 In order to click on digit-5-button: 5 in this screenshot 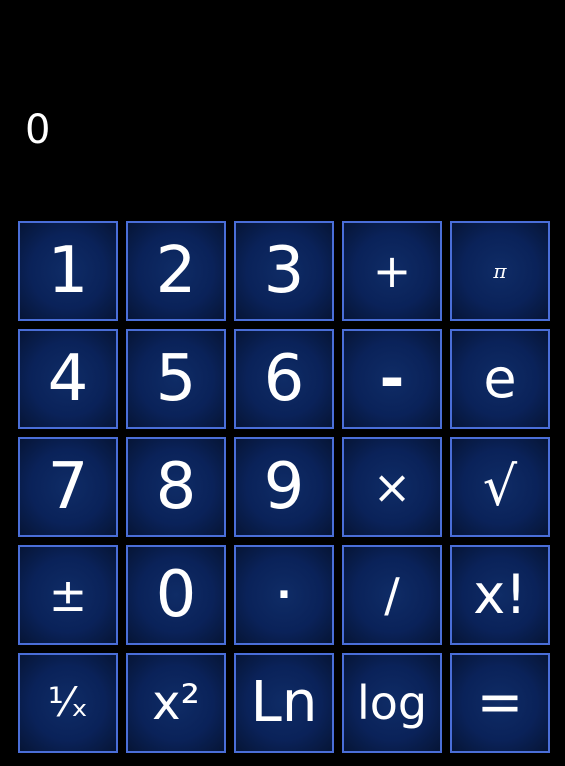, I will do `click(176, 379)`.